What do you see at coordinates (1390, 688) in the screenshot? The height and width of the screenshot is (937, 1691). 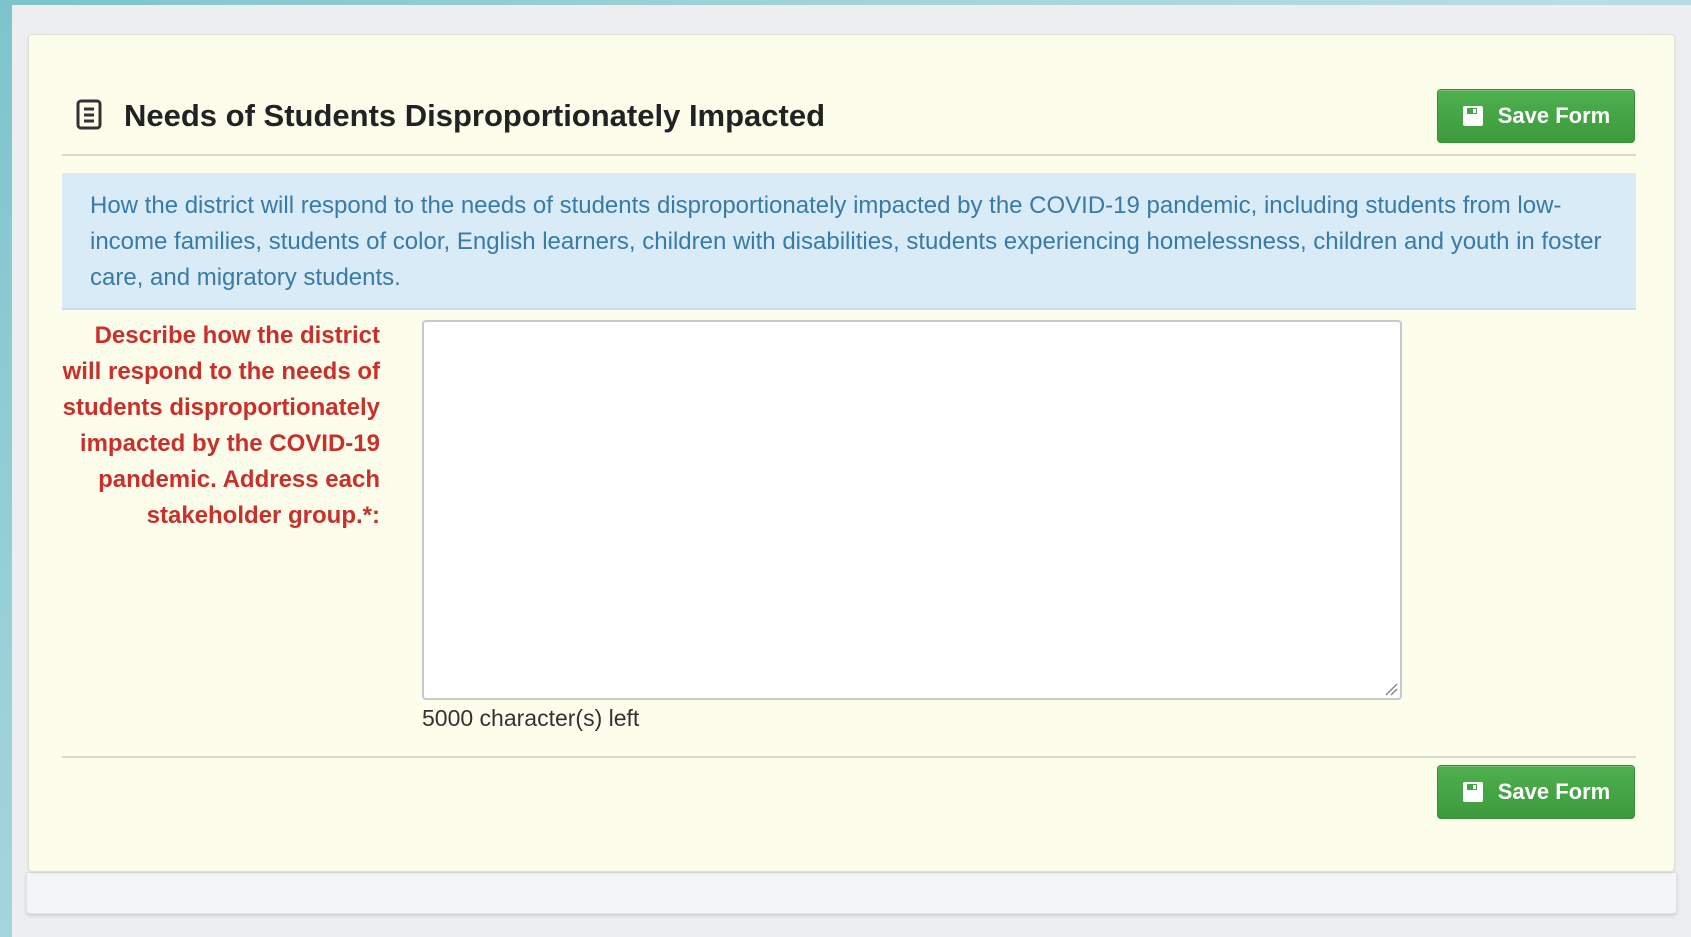 I see `resize-grip-icon` at bounding box center [1390, 688].